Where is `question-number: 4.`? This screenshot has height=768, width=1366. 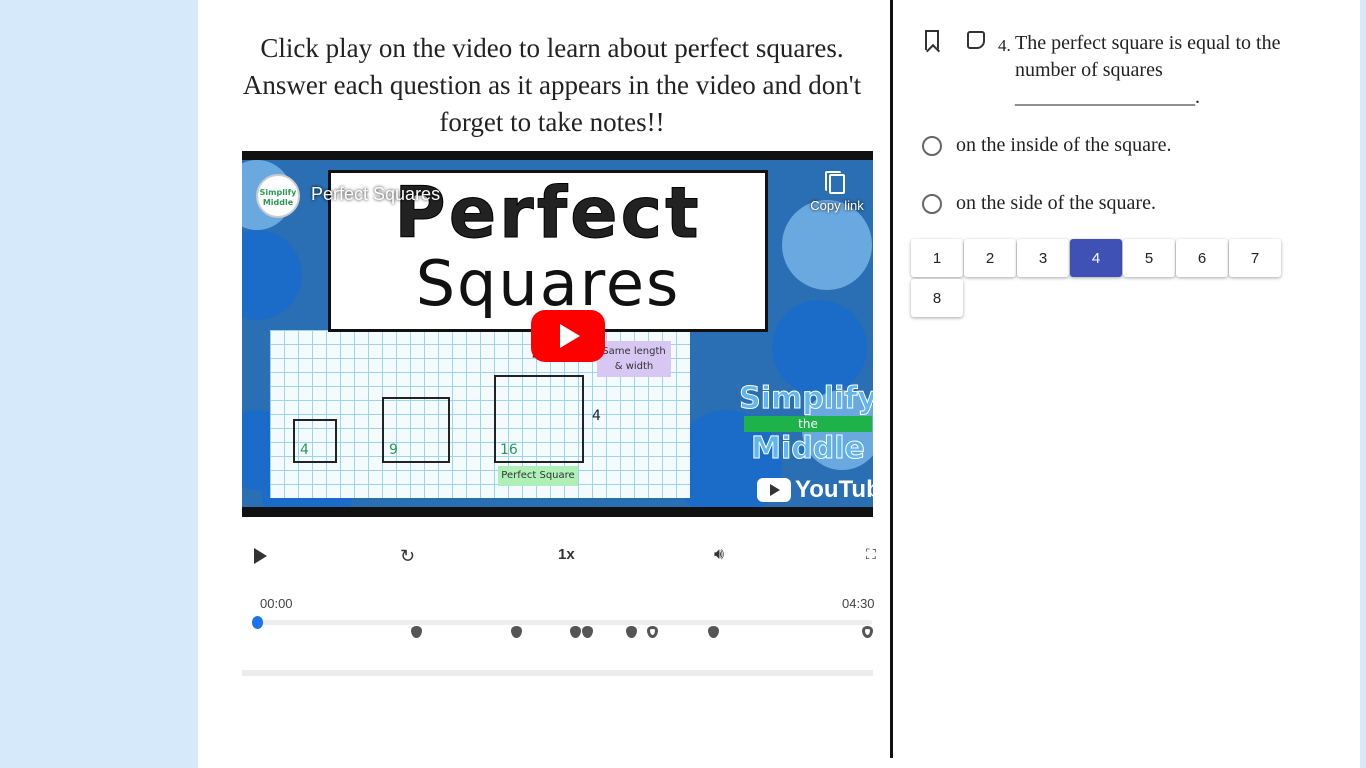 question-number: 4. is located at coordinates (1004, 45).